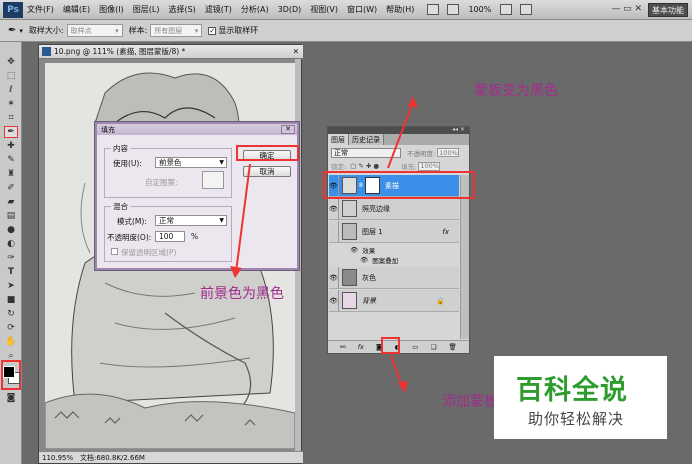  I want to click on baike-watermark: 百科全说 助你轻松解决, so click(580, 397).